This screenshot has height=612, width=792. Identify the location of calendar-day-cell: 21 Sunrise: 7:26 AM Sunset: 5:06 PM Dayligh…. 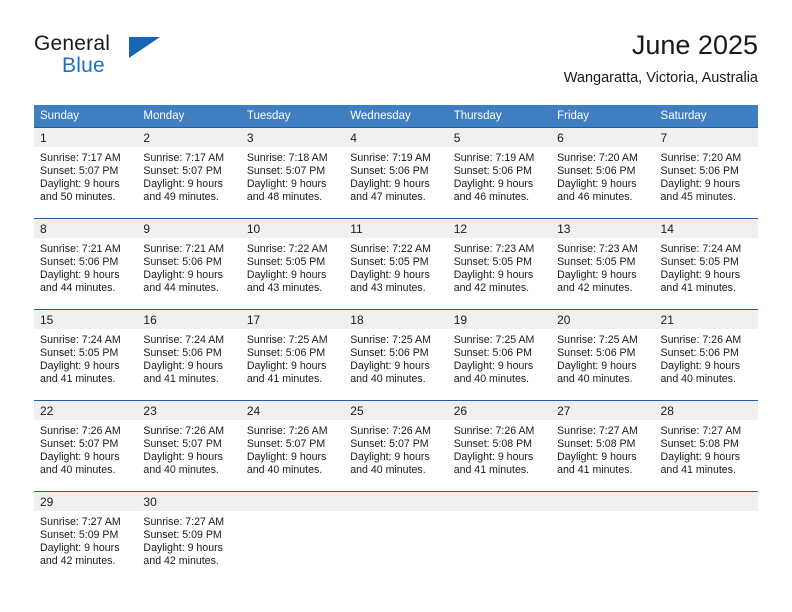
(706, 355).